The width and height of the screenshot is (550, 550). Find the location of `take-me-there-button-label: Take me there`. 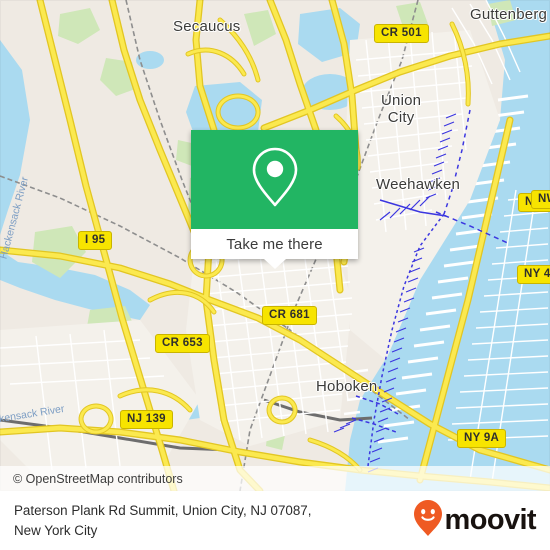

take-me-there-button-label: Take me there is located at coordinates (274, 244).